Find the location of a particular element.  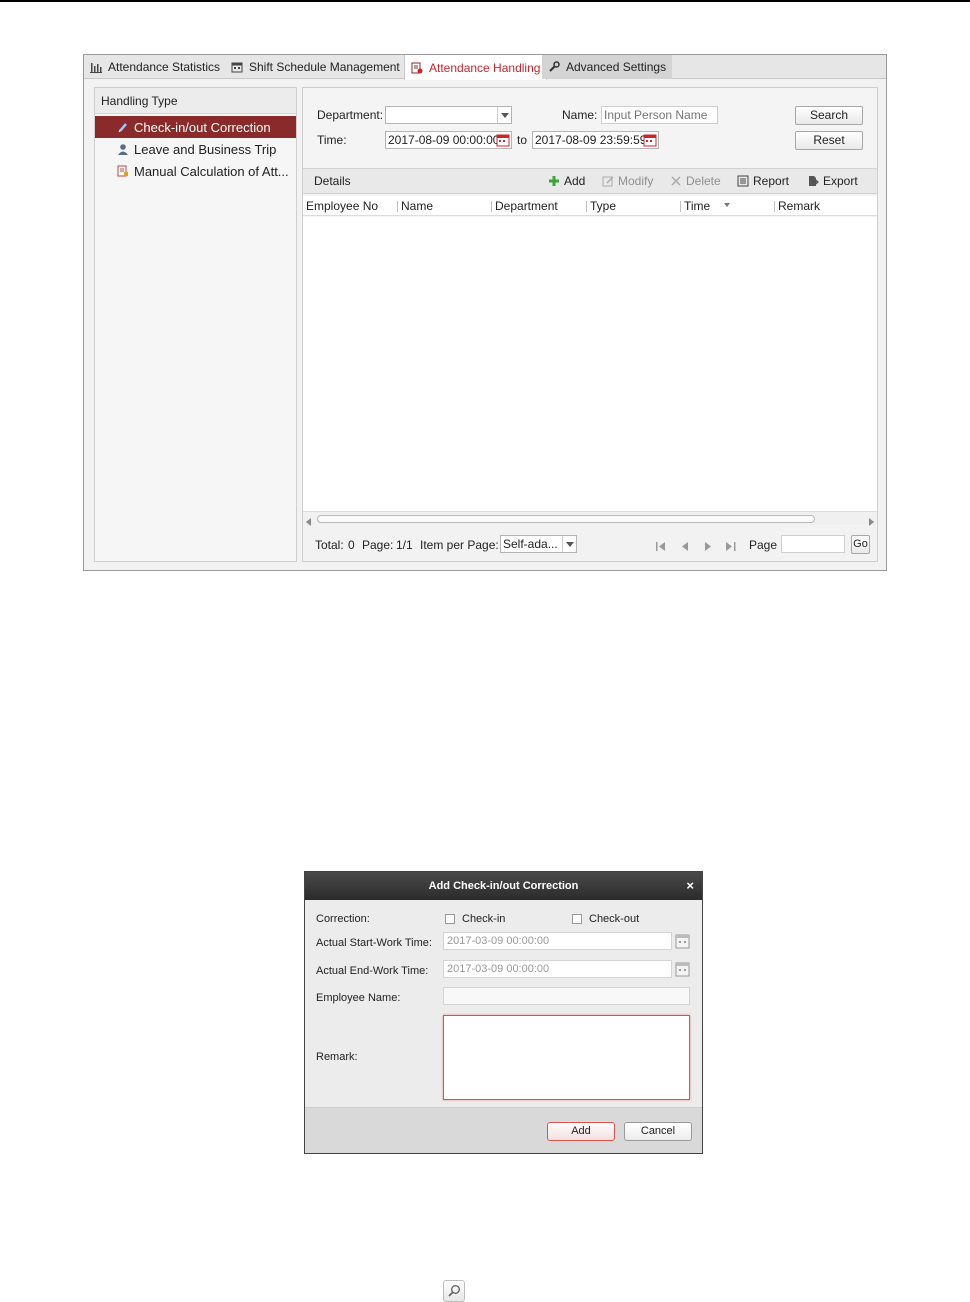

remark-label: Remark: is located at coordinates (337, 1057).